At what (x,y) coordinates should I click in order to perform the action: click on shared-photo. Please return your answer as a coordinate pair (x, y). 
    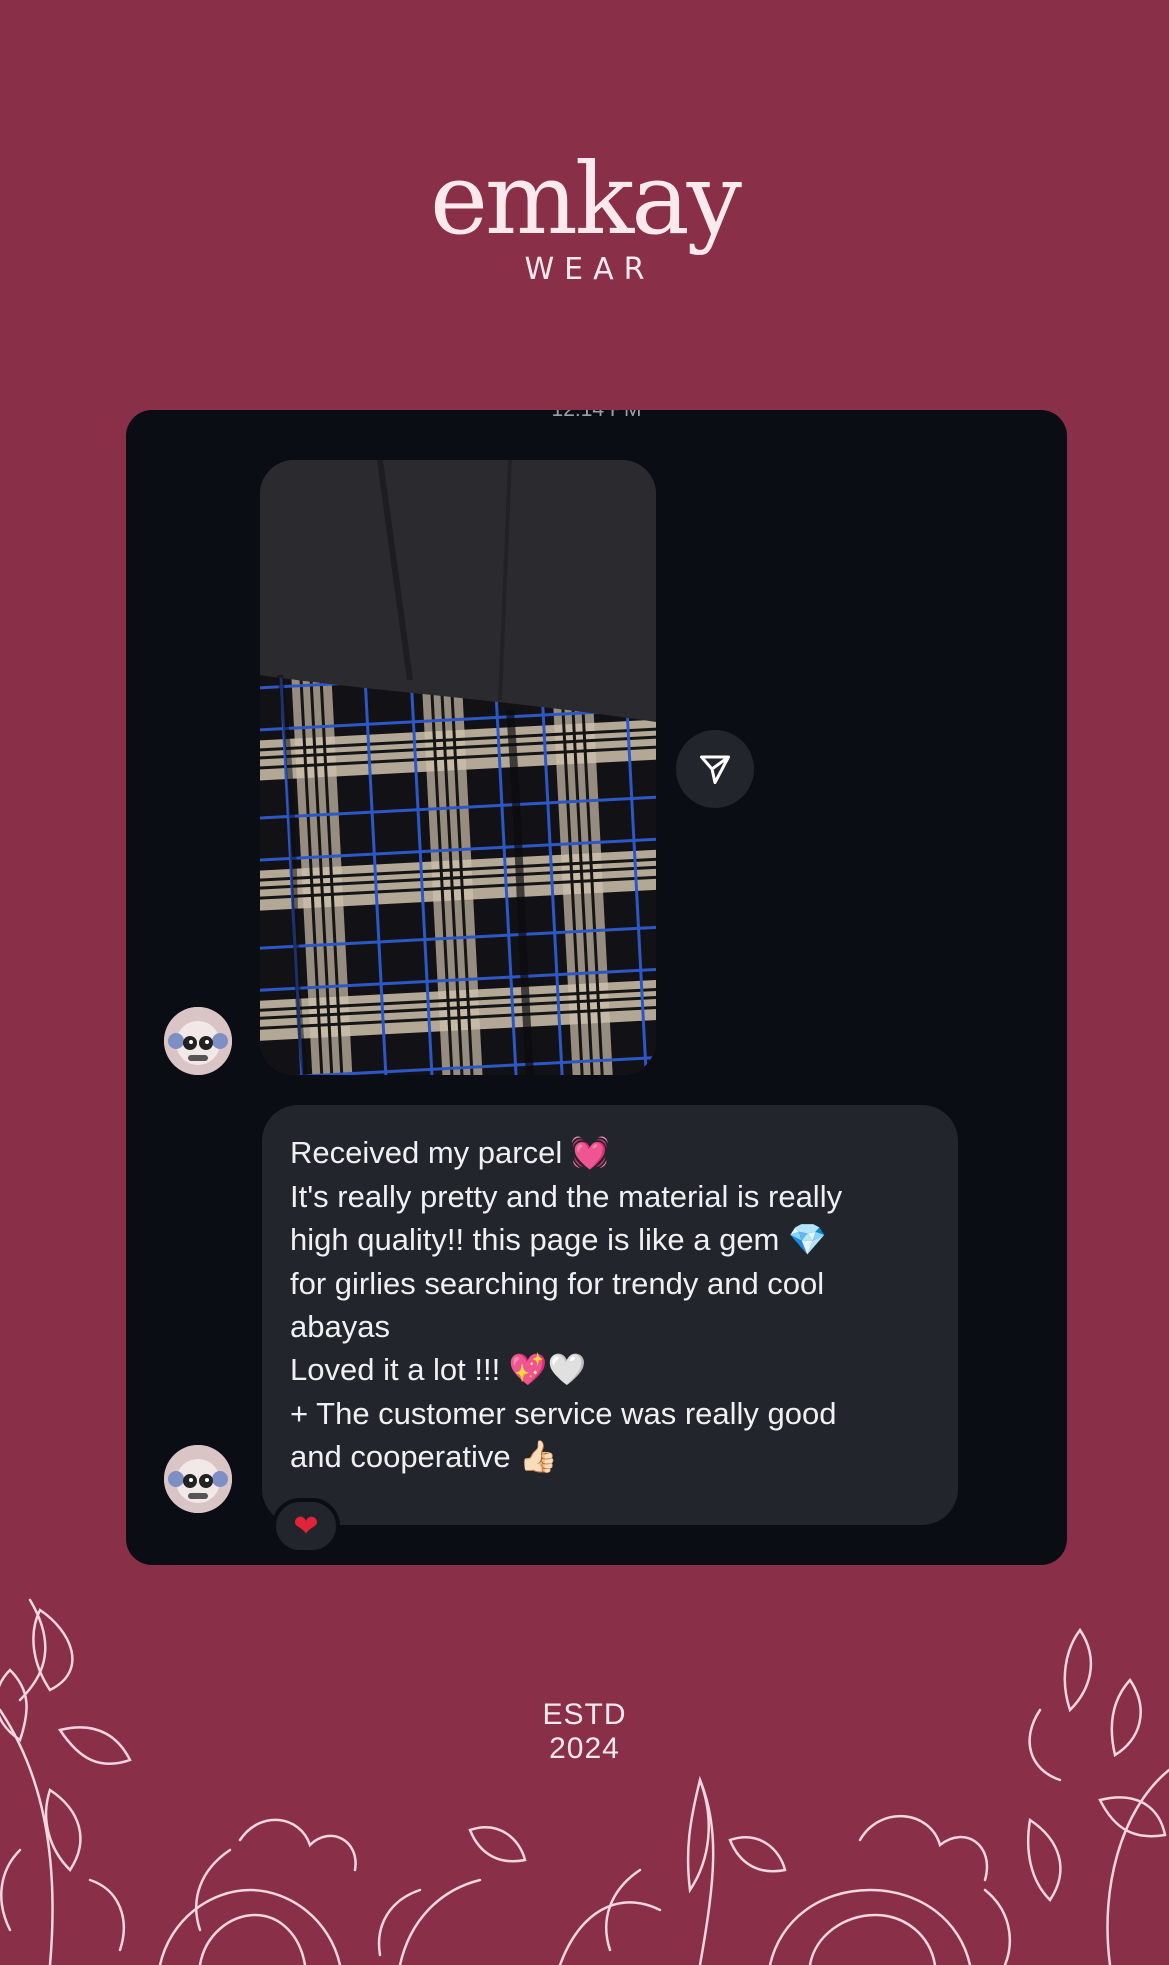
    Looking at the image, I should click on (458, 767).